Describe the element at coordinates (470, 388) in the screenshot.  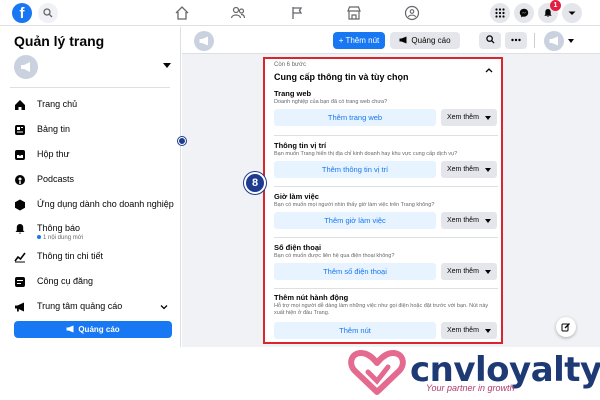
I see `brand-tagline: Your partner in growth` at that location.